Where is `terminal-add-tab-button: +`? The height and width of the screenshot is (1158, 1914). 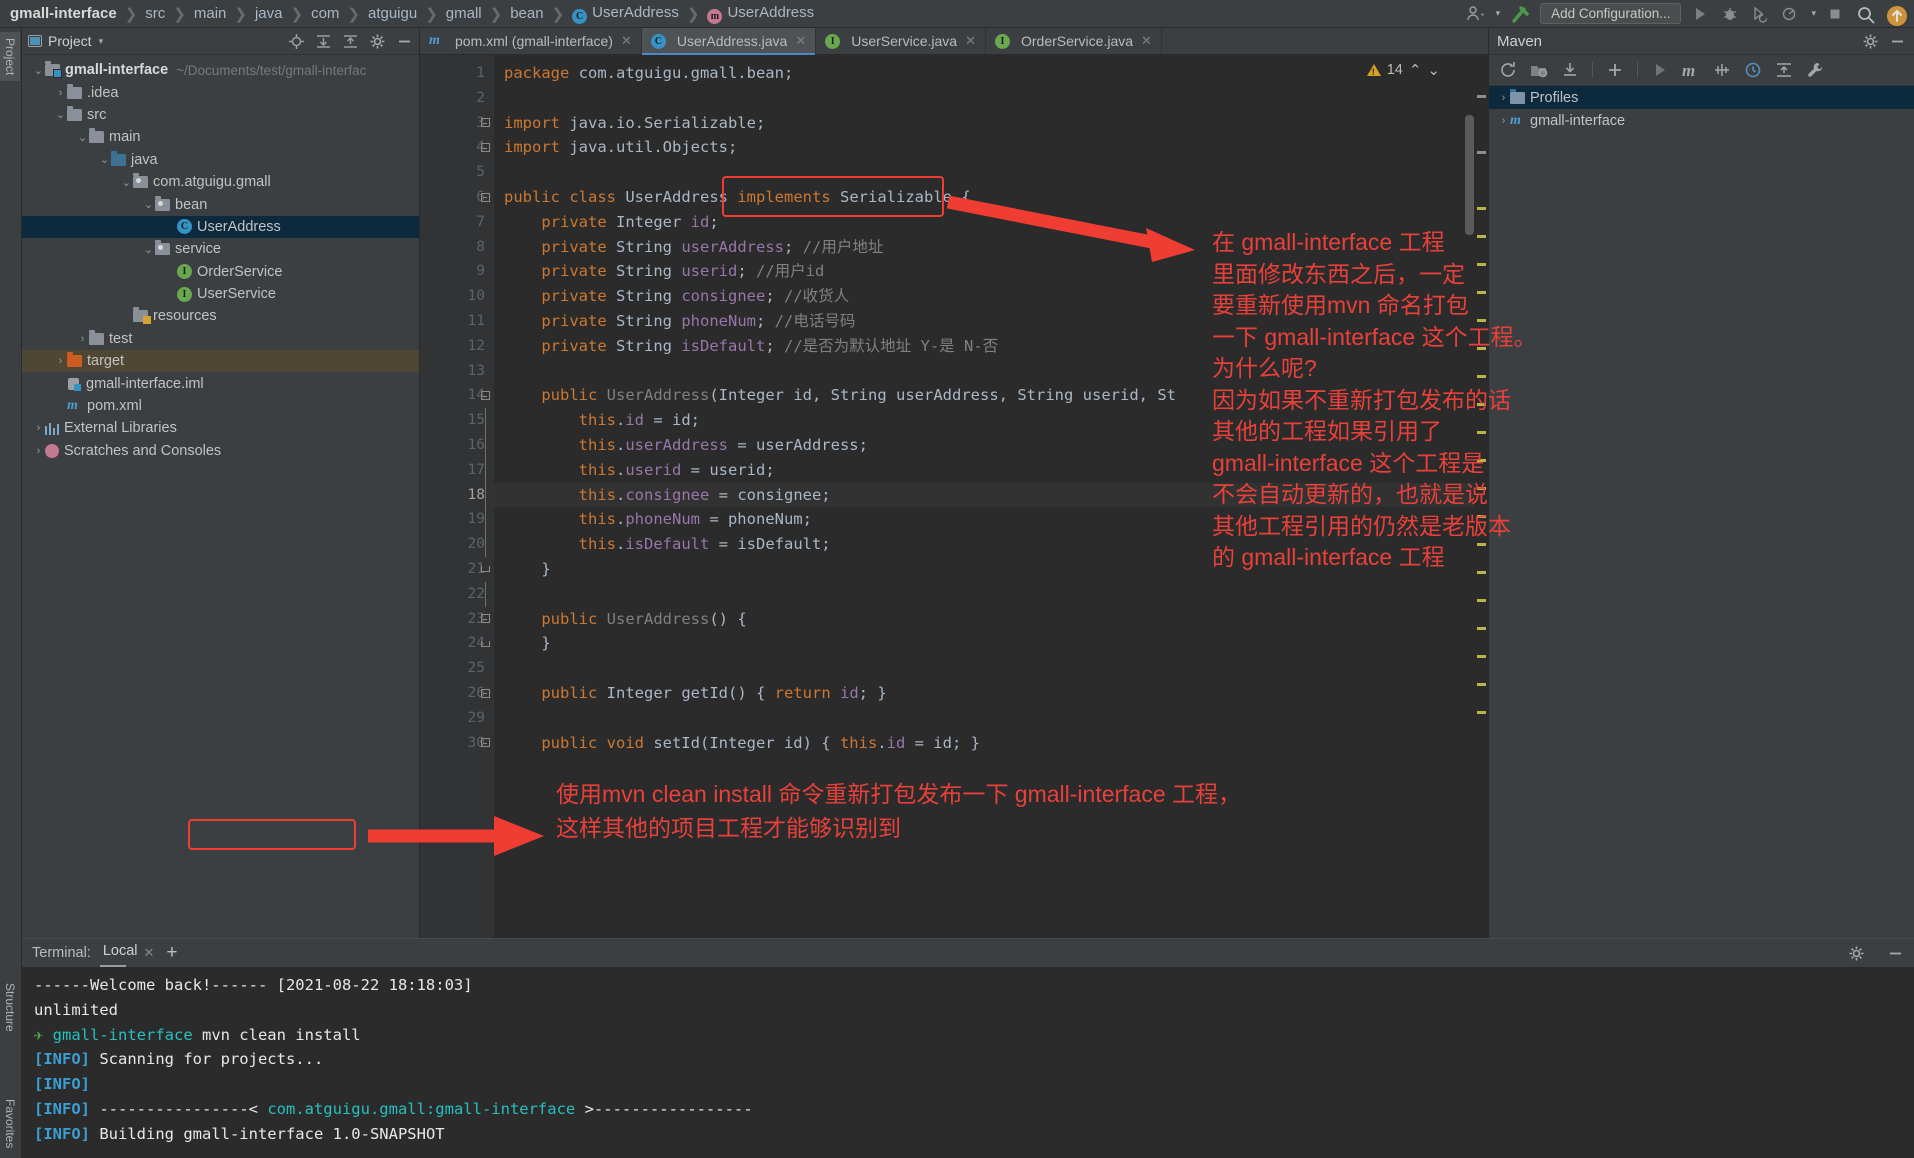 terminal-add-tab-button: + is located at coordinates (171, 953).